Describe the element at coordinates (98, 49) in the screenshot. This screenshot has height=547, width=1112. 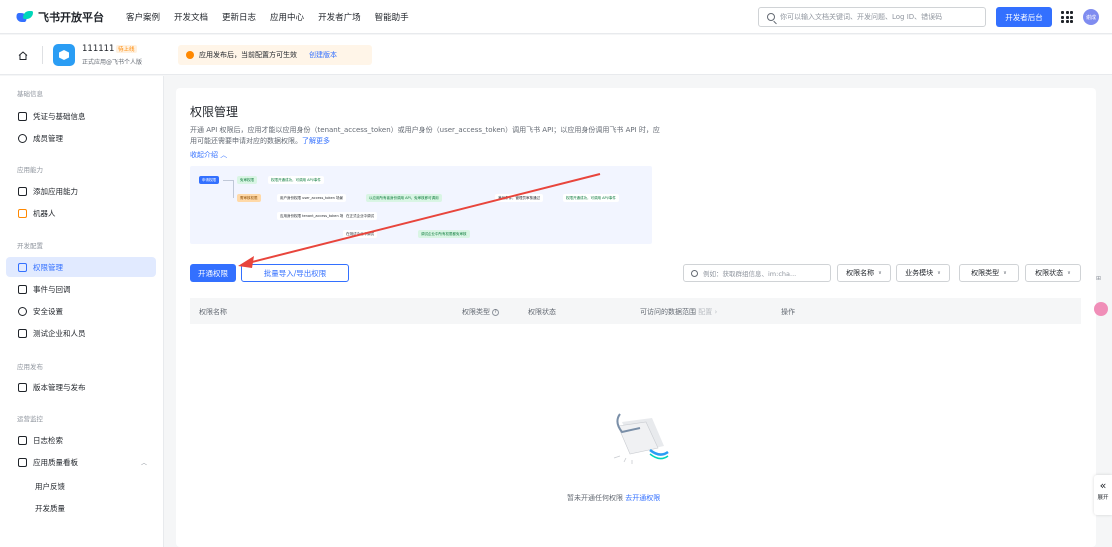
I see `app-name: 111111` at that location.